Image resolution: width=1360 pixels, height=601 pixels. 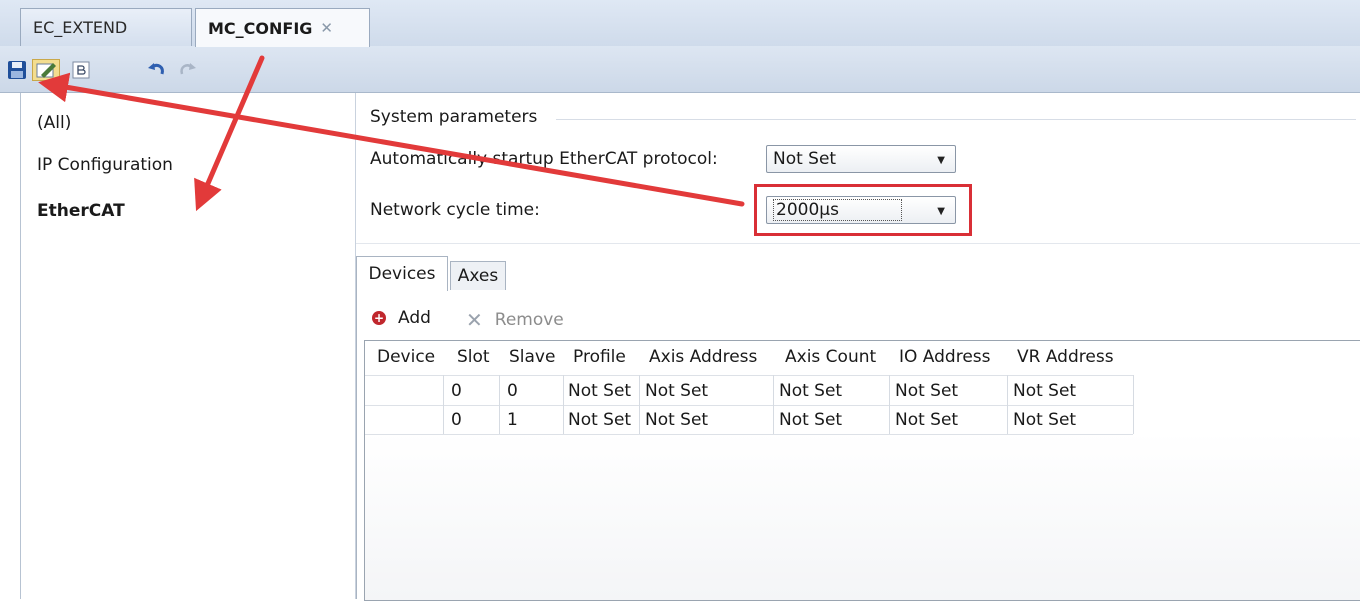 I want to click on column-header: Axis Address, so click(x=703, y=357).